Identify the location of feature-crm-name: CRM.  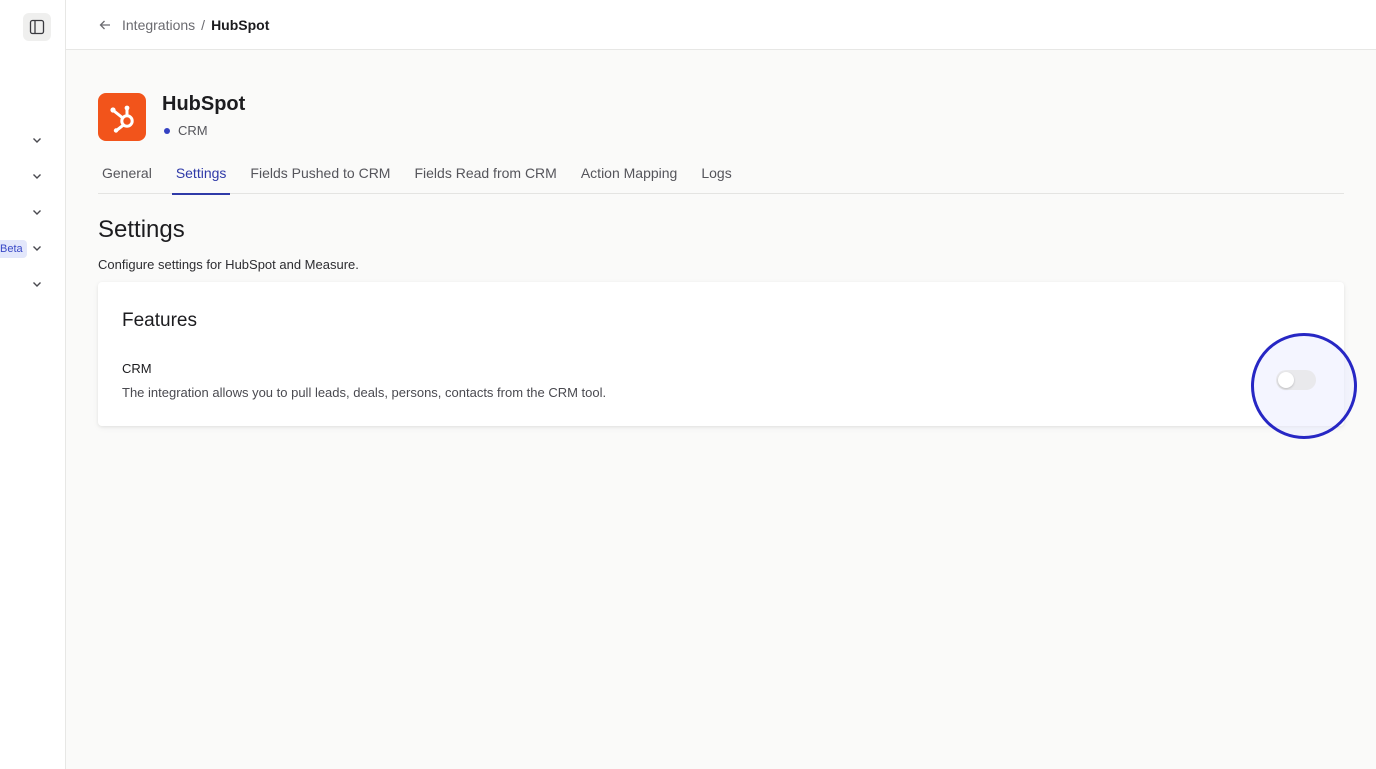
(137, 368).